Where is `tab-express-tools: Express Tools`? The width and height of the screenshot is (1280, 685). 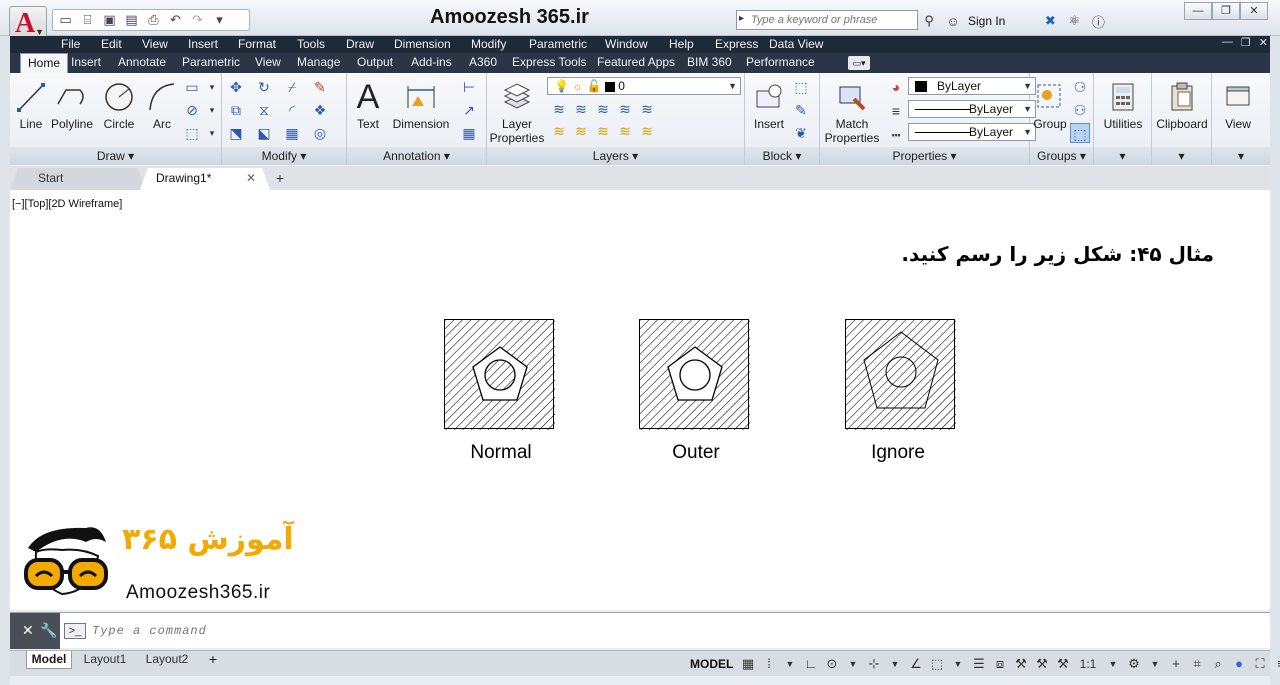 tab-express-tools: Express Tools is located at coordinates (549, 63).